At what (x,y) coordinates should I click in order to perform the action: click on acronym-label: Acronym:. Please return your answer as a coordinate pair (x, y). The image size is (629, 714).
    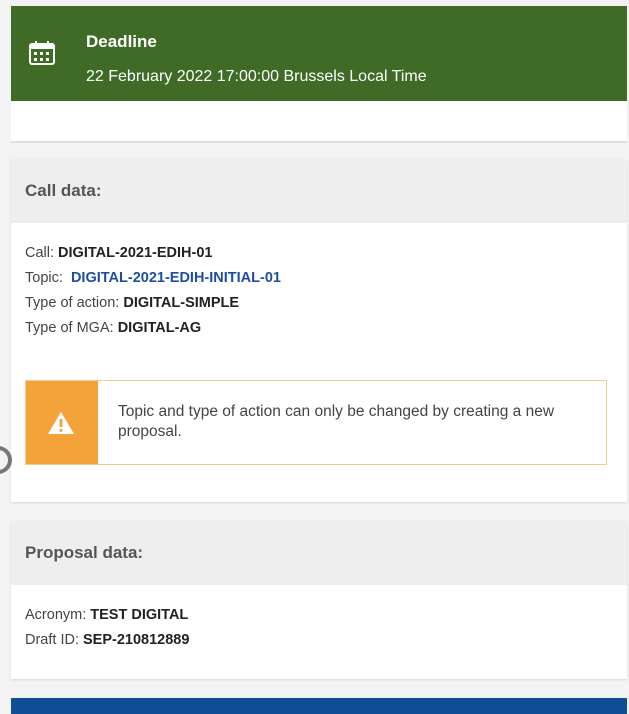
    Looking at the image, I should click on (56, 615).